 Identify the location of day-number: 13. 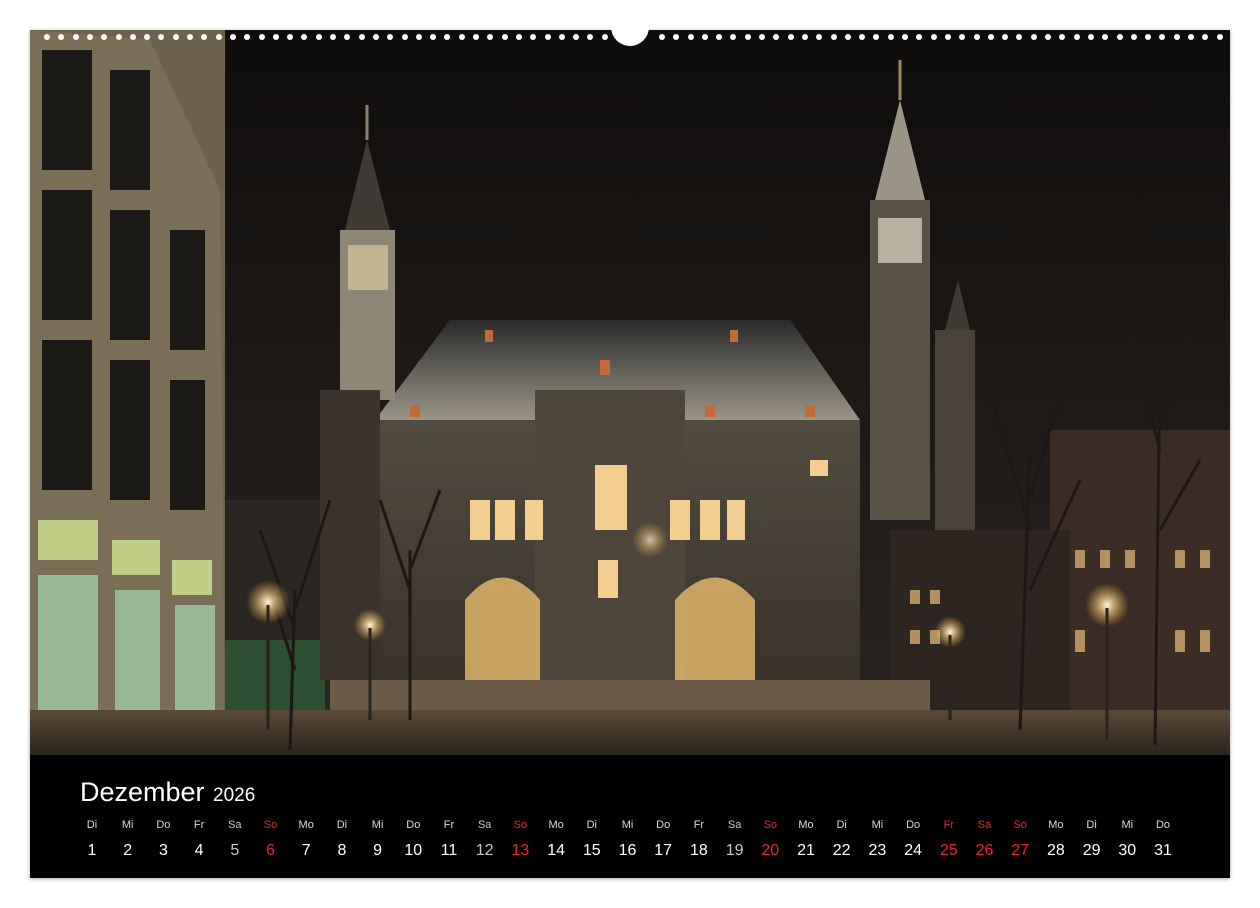
(520, 850).